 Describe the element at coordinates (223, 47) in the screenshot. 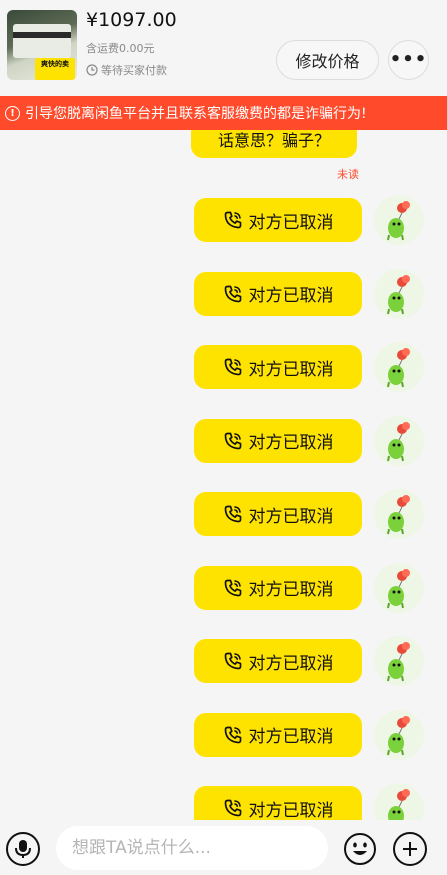

I see `order-header: 爽快的卖 ¥1097.00 含运费0.00元 等待买家付款 修改价格 •••` at that location.